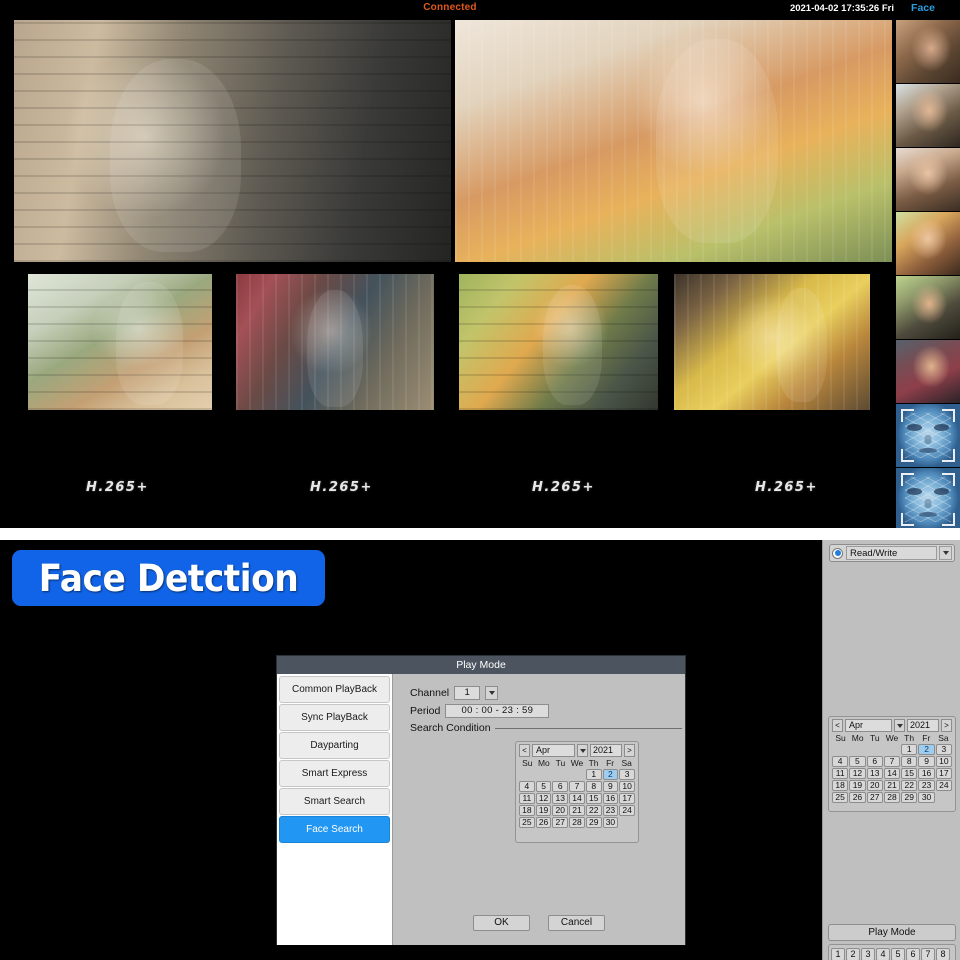 Image resolution: width=960 pixels, height=960 pixels. What do you see at coordinates (593, 798) in the screenshot?
I see `calendar-day-15: 15` at bounding box center [593, 798].